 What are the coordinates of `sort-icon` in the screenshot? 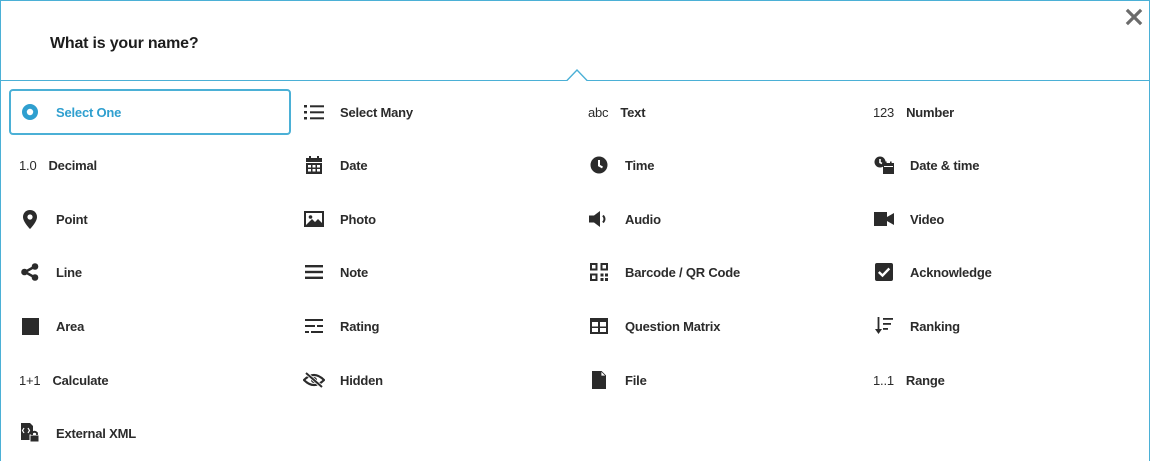 It's located at (884, 326).